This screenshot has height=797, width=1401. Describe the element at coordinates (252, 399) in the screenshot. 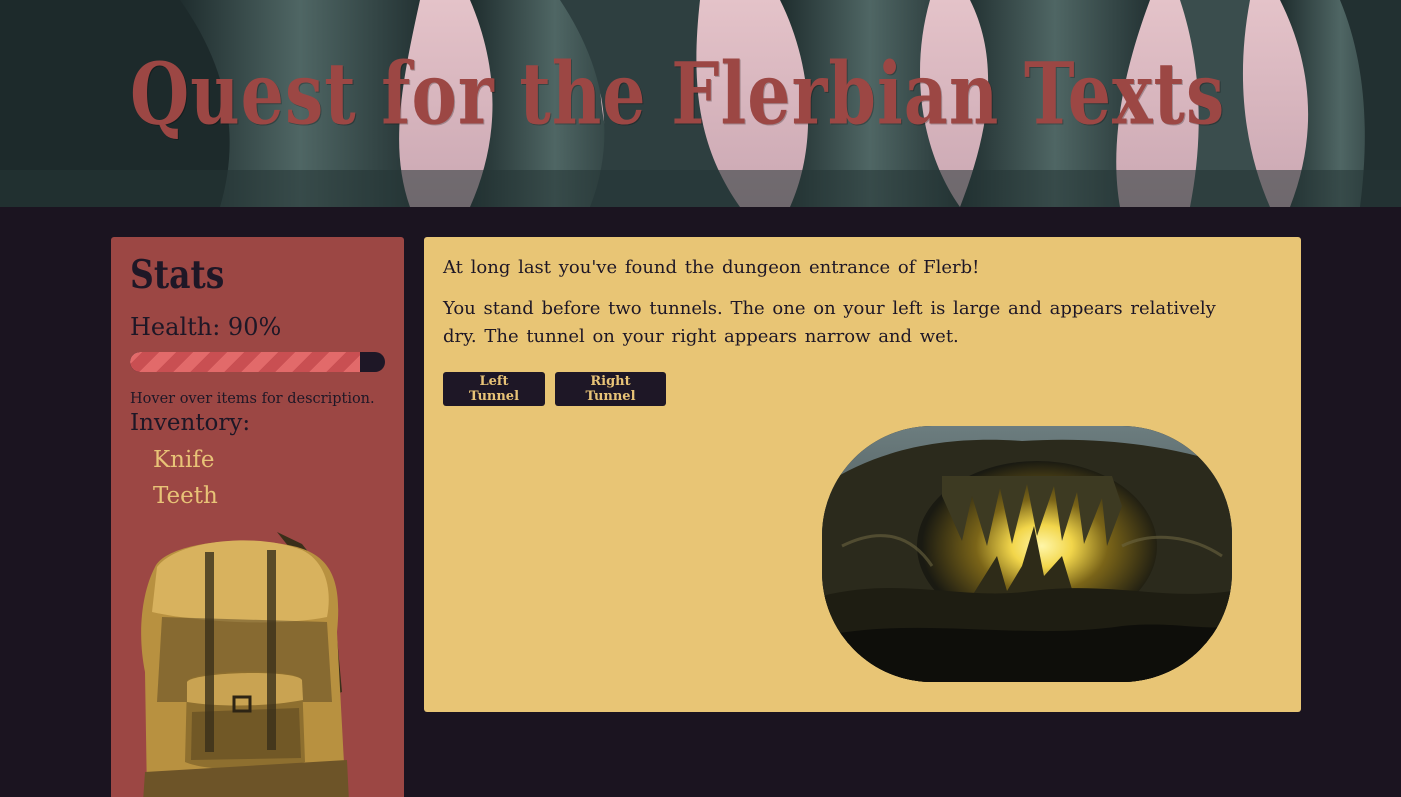

I see `hover-hint: Hover over items for description.` at that location.